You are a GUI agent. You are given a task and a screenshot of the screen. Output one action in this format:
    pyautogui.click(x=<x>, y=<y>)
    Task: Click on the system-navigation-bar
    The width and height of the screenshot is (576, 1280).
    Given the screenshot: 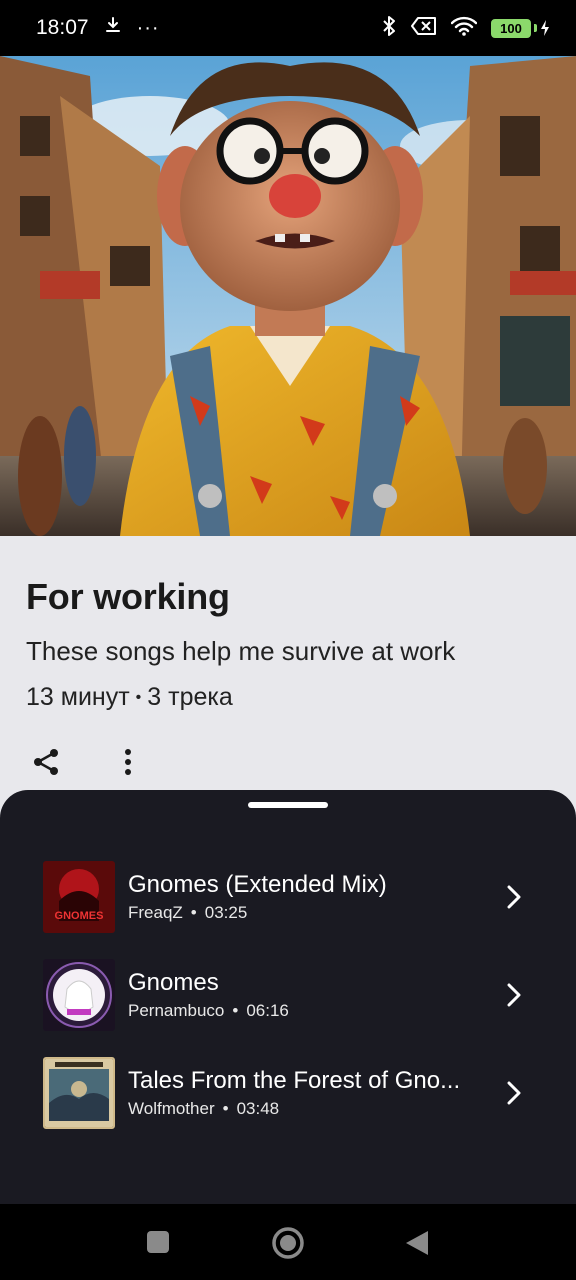 What is the action you would take?
    pyautogui.click(x=288, y=1242)
    